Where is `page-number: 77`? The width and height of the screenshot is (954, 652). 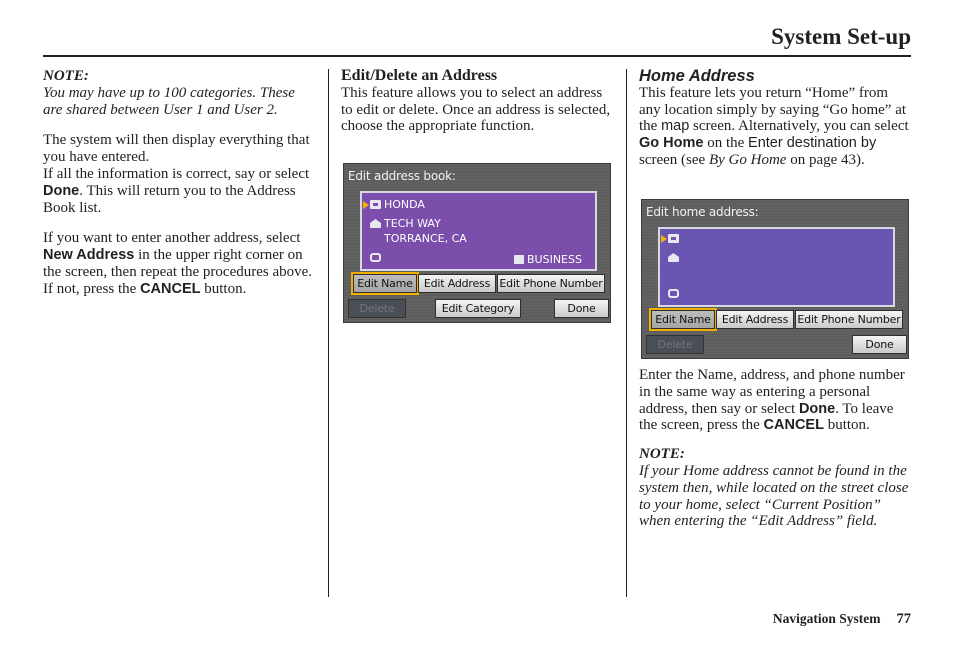 page-number: 77 is located at coordinates (904, 619).